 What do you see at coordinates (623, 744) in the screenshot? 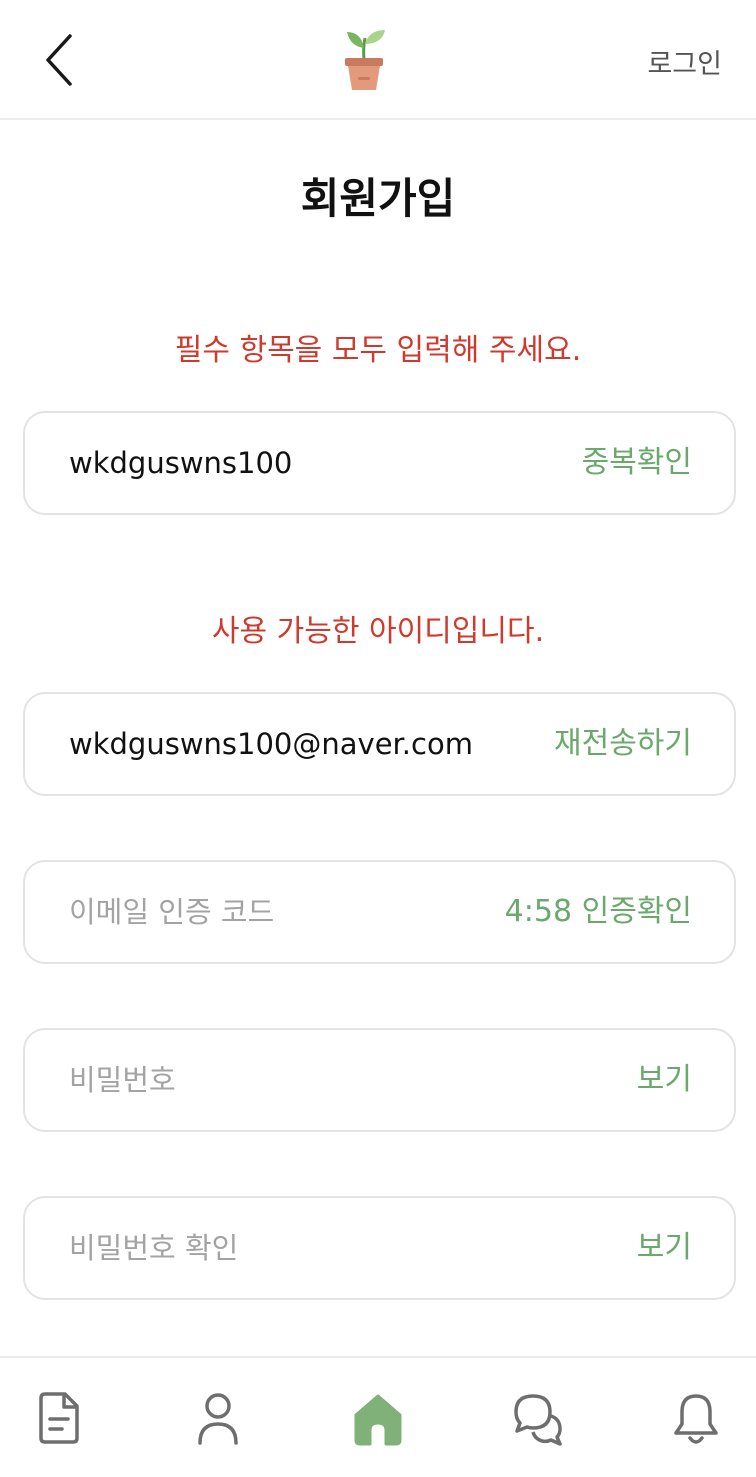
I see `resend-button: 재전송하기` at bounding box center [623, 744].